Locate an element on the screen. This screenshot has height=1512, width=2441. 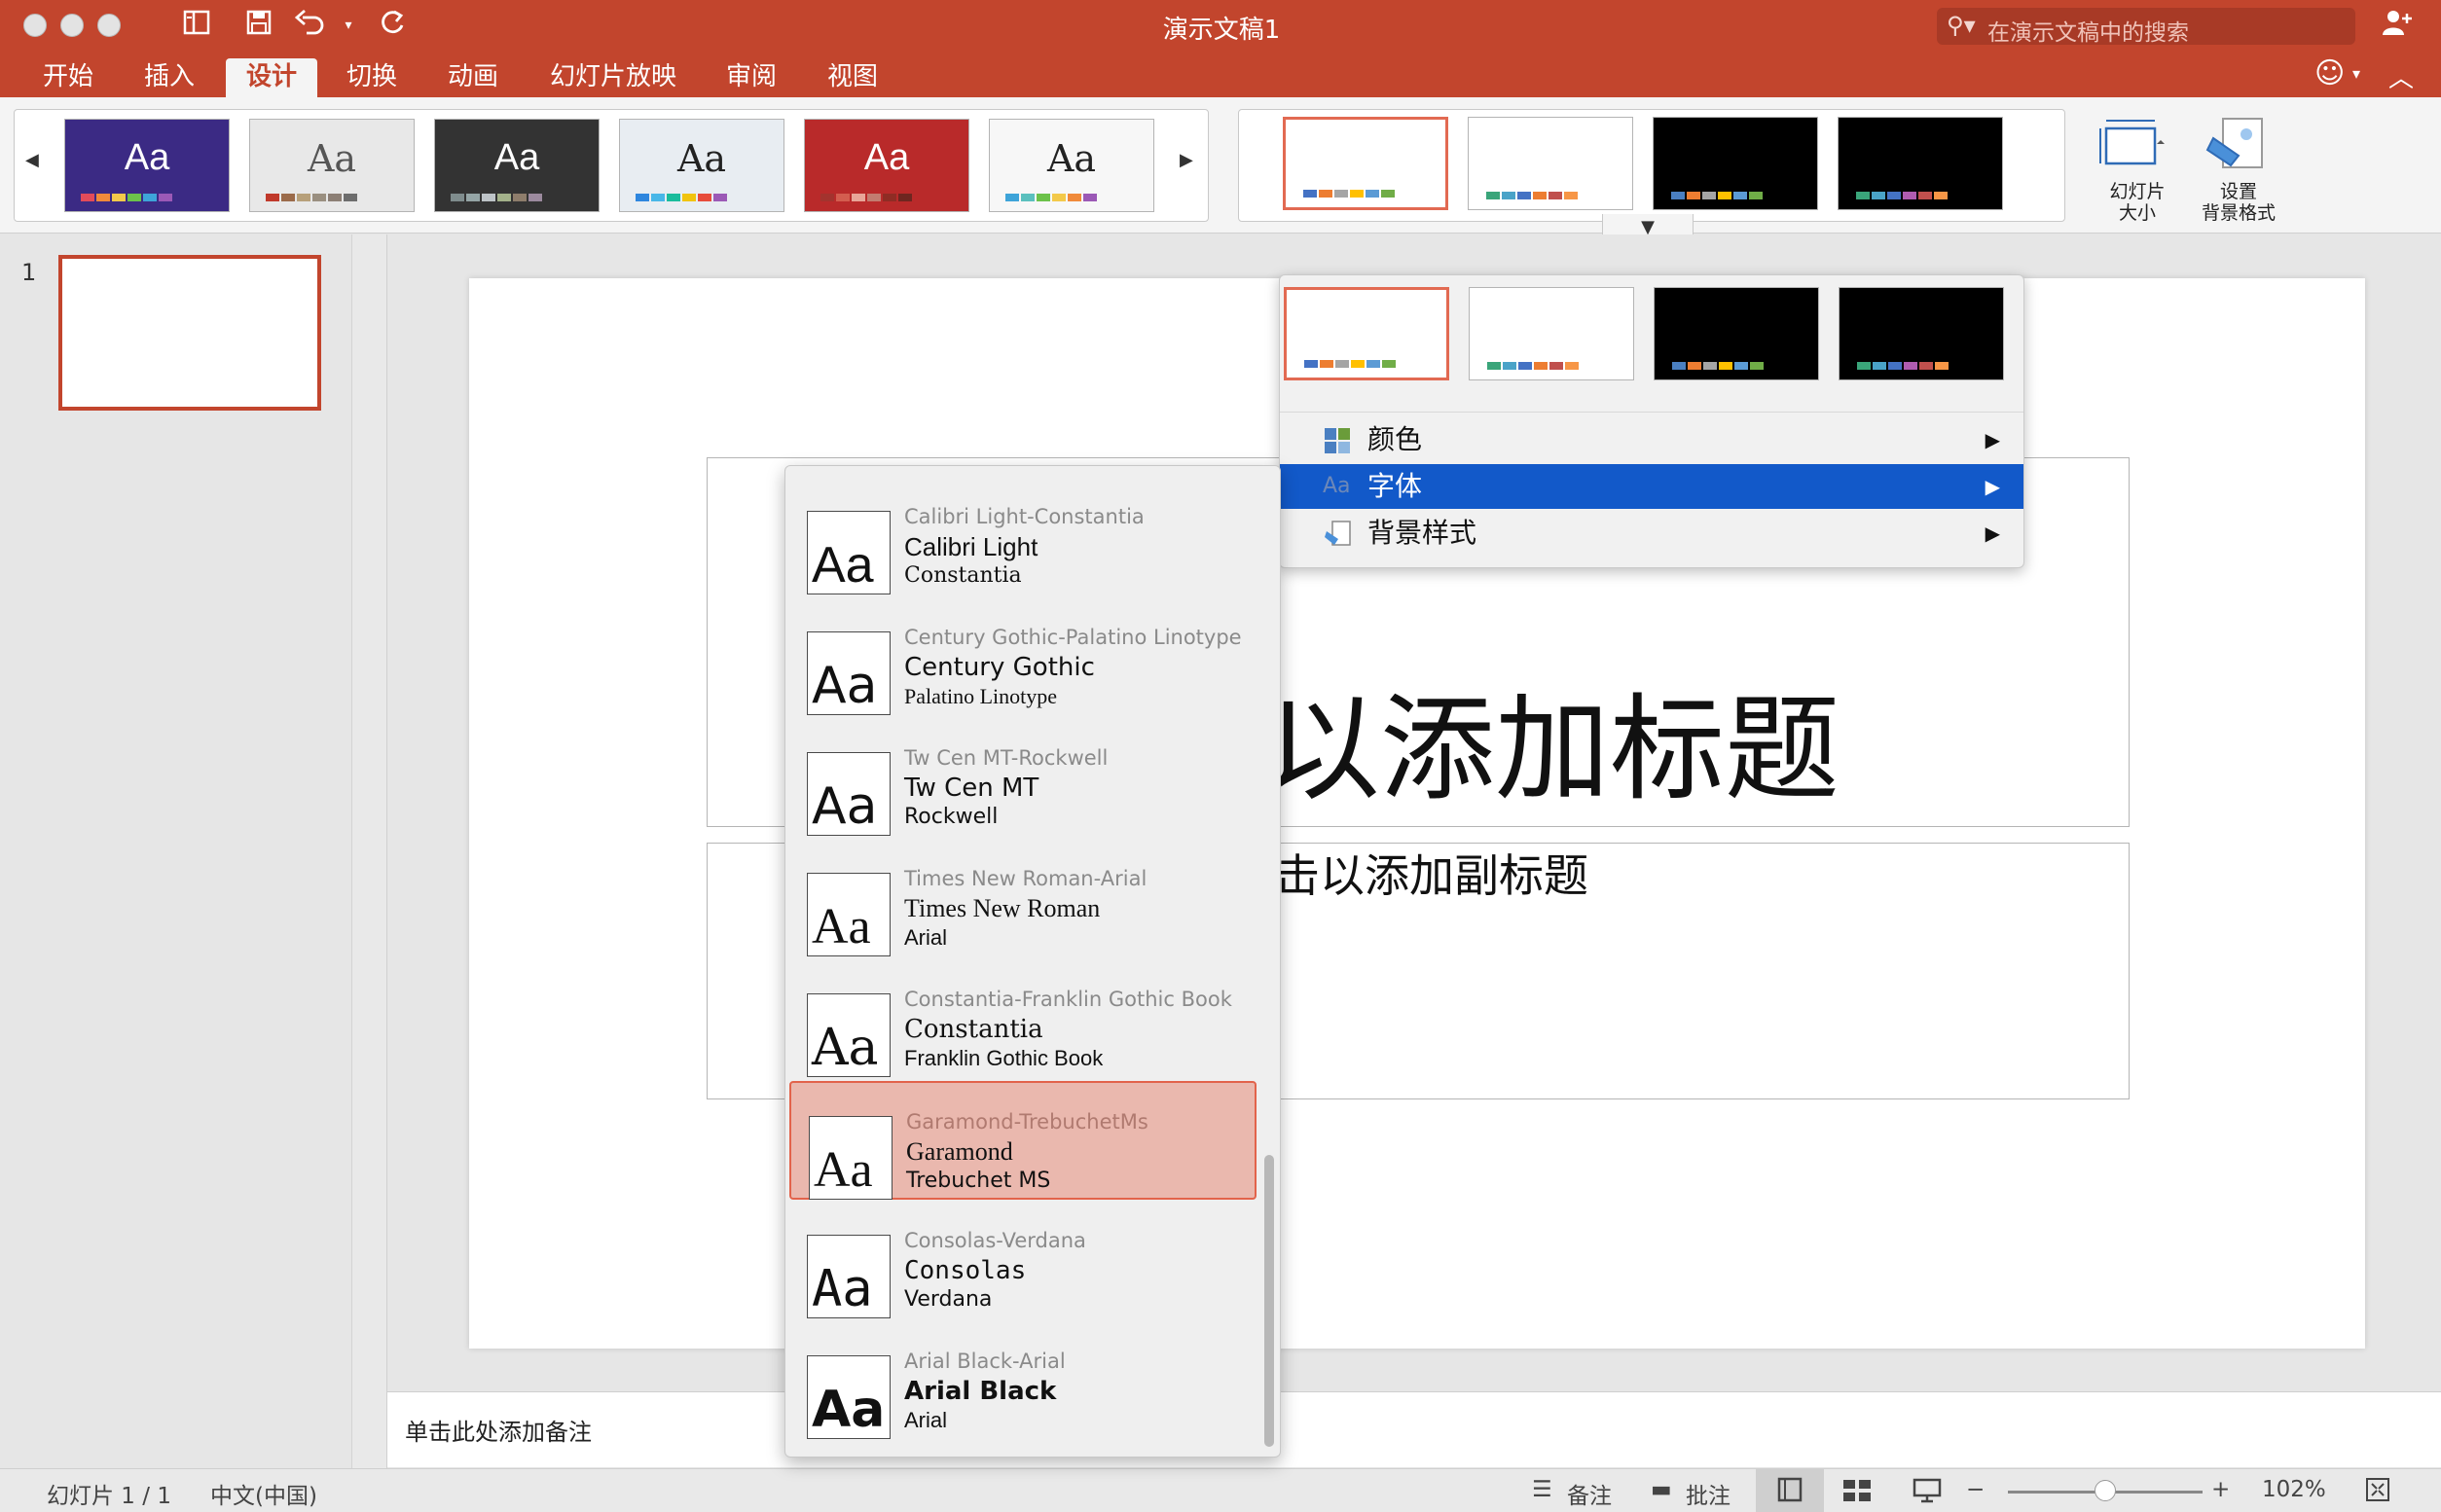
pane-splitter is located at coordinates (369, 851).